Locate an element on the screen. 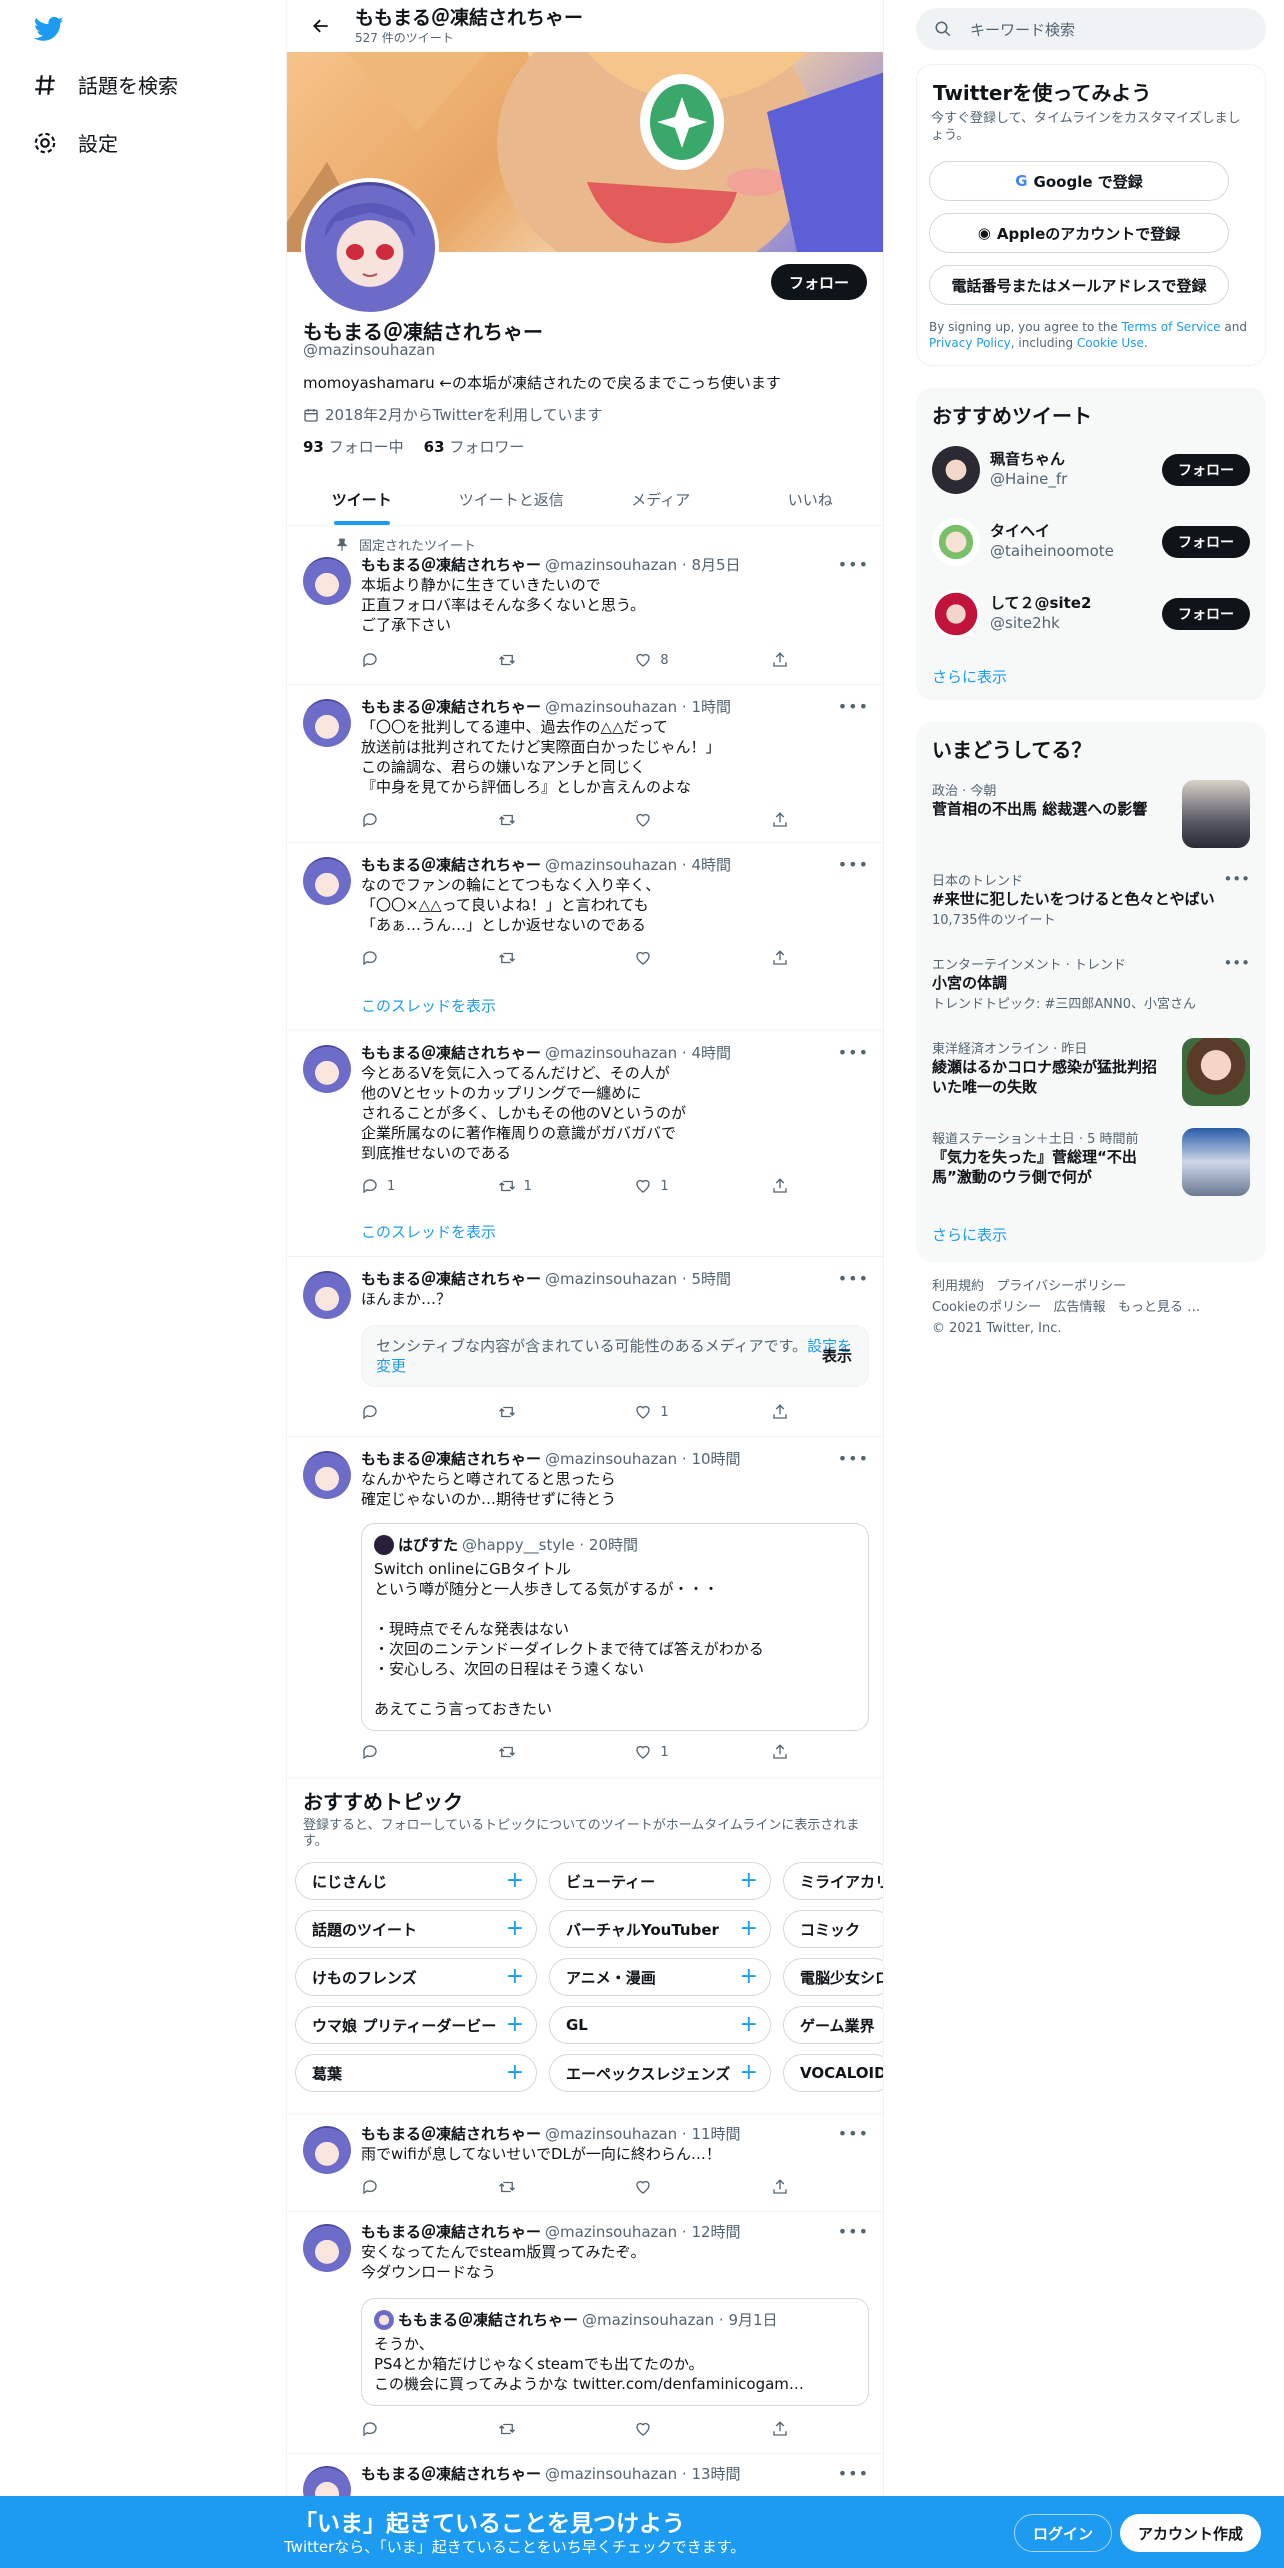 The height and width of the screenshot is (2568, 1284). twitter-bird-icon is located at coordinates (49, 29).